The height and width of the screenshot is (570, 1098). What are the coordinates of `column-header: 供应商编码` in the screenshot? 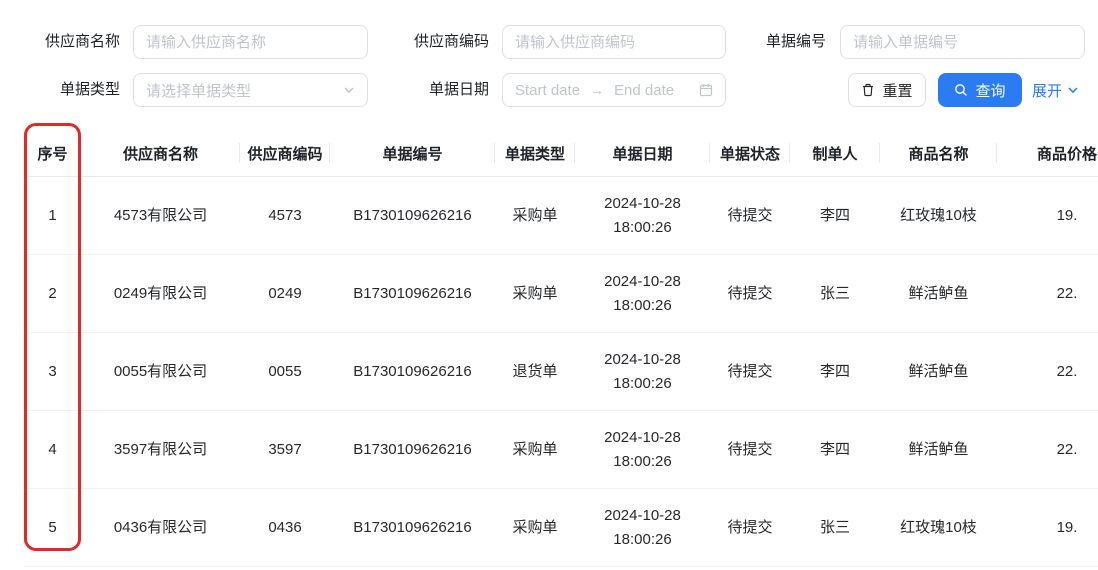 It's located at (285, 153).